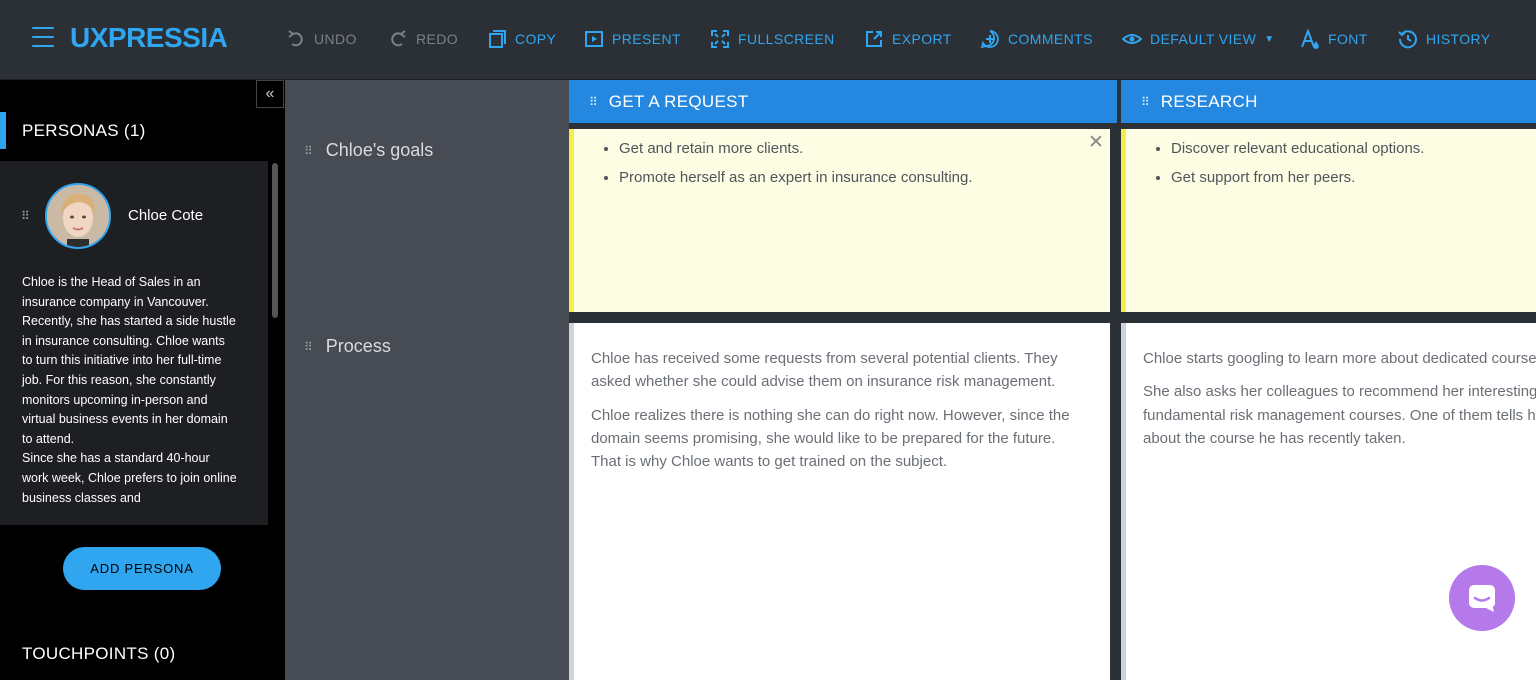  What do you see at coordinates (1203, 39) in the screenshot?
I see `default-view-label: DEFAULT VIEW` at bounding box center [1203, 39].